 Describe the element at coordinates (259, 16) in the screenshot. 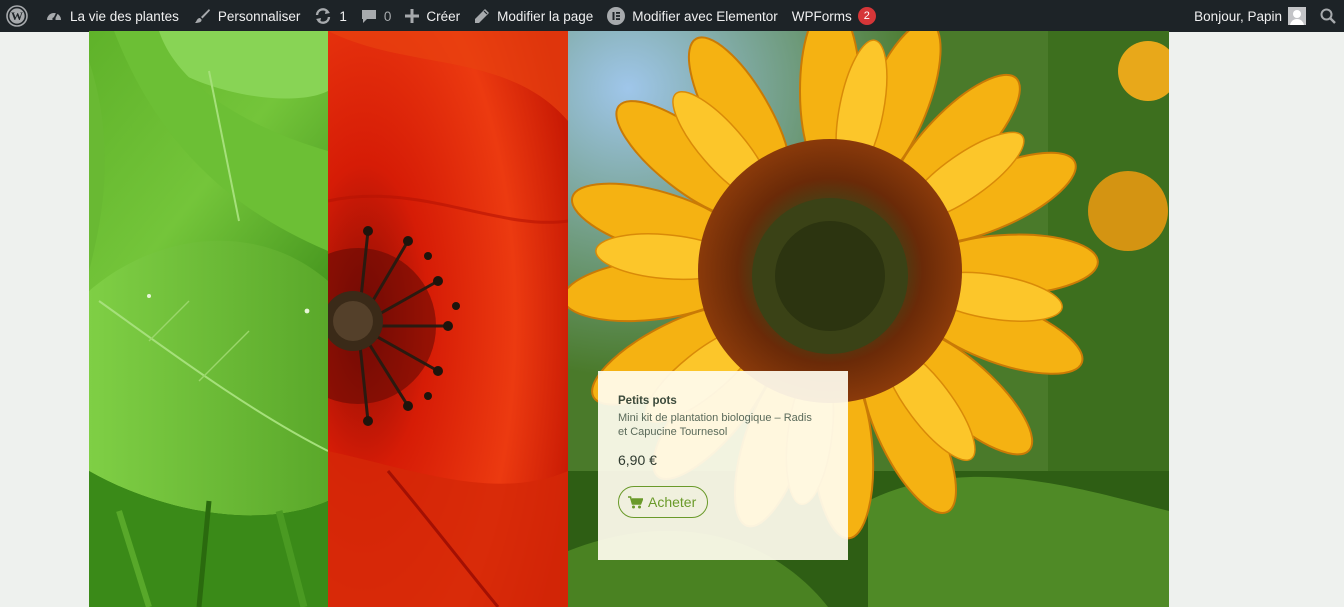

I see `customize-label: Personnaliser` at that location.